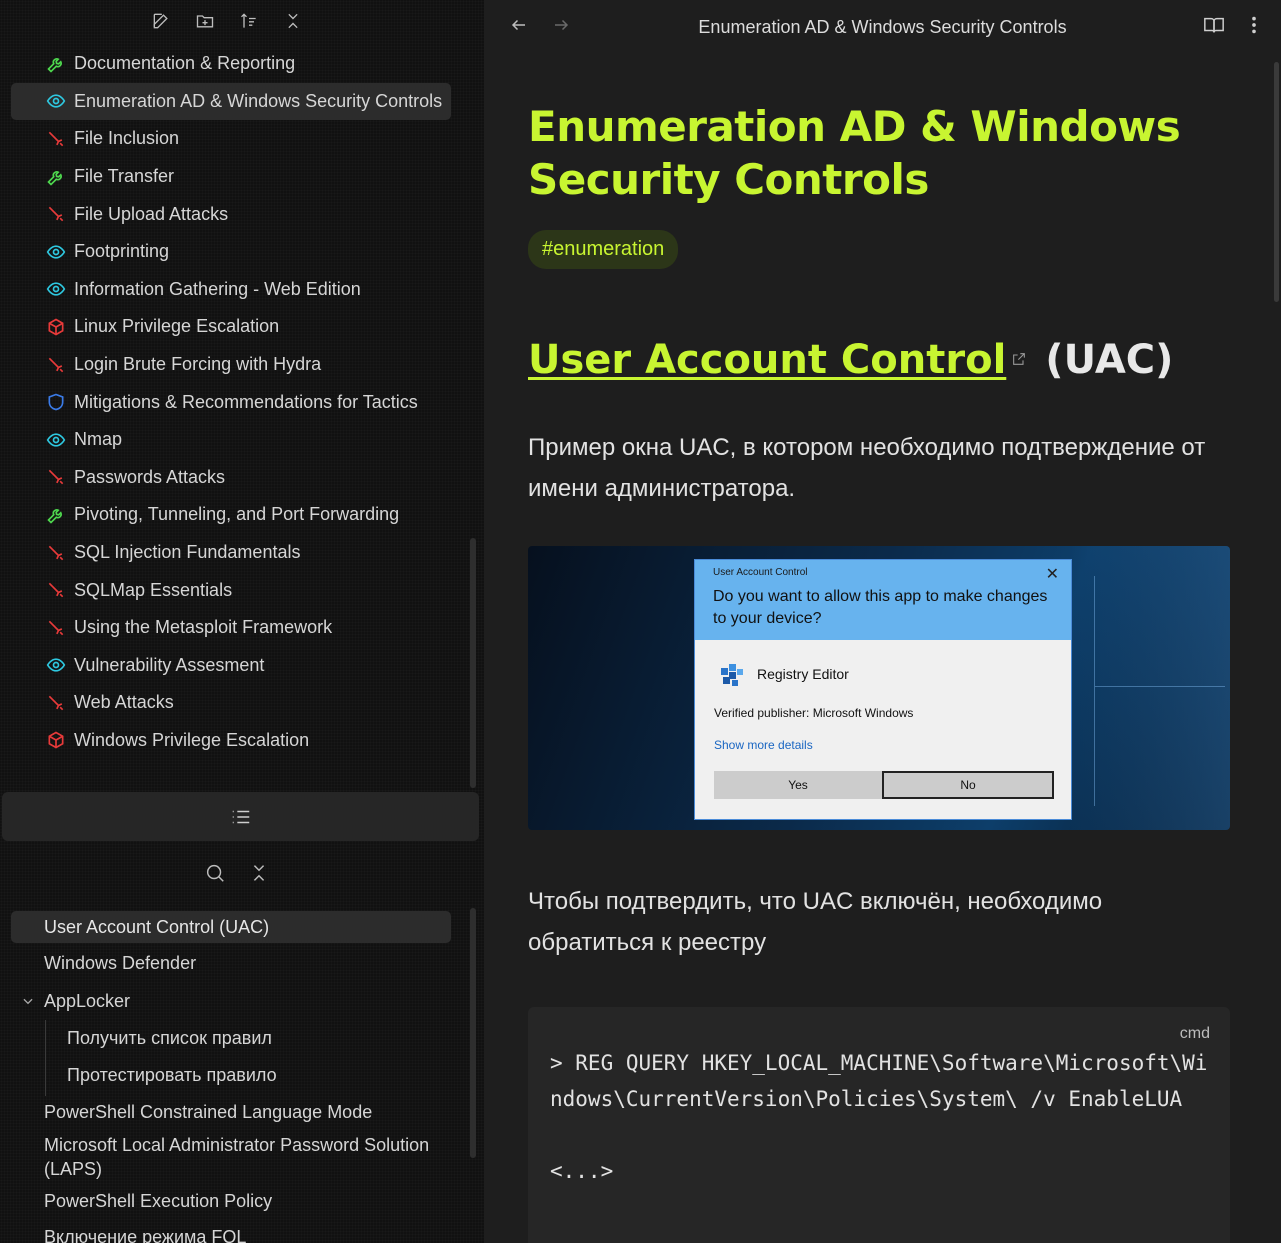 The height and width of the screenshot is (1243, 1281). I want to click on uac-external-link: User Account Control, so click(767, 360).